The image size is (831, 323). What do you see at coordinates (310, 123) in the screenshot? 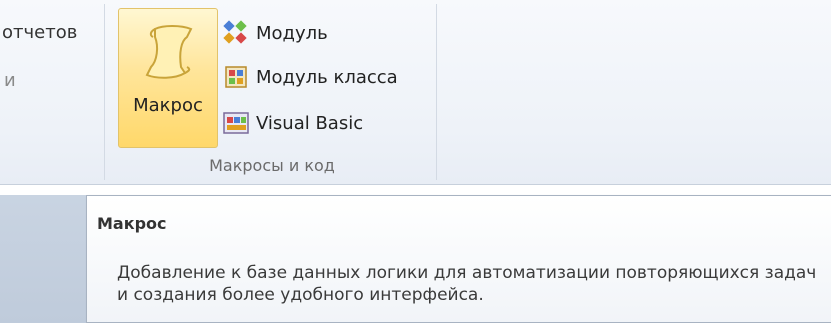
I see `visual-basic-button-label: Visual Basic` at bounding box center [310, 123].